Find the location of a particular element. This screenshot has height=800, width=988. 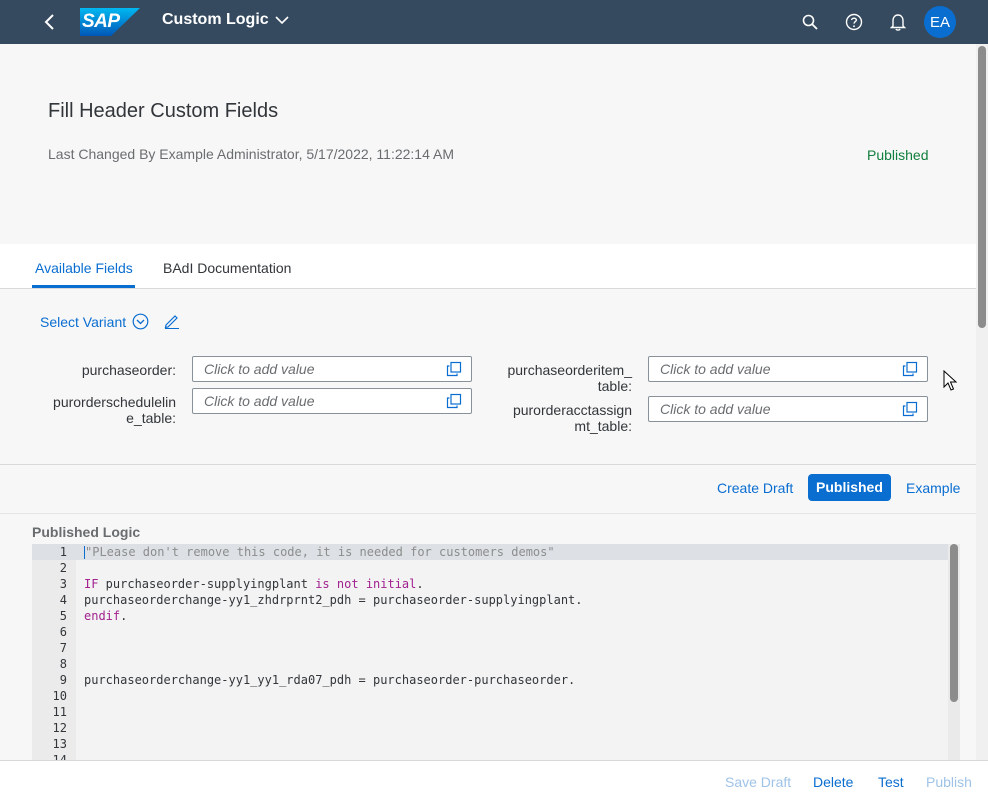

line-number: 3 is located at coordinates (63, 584).